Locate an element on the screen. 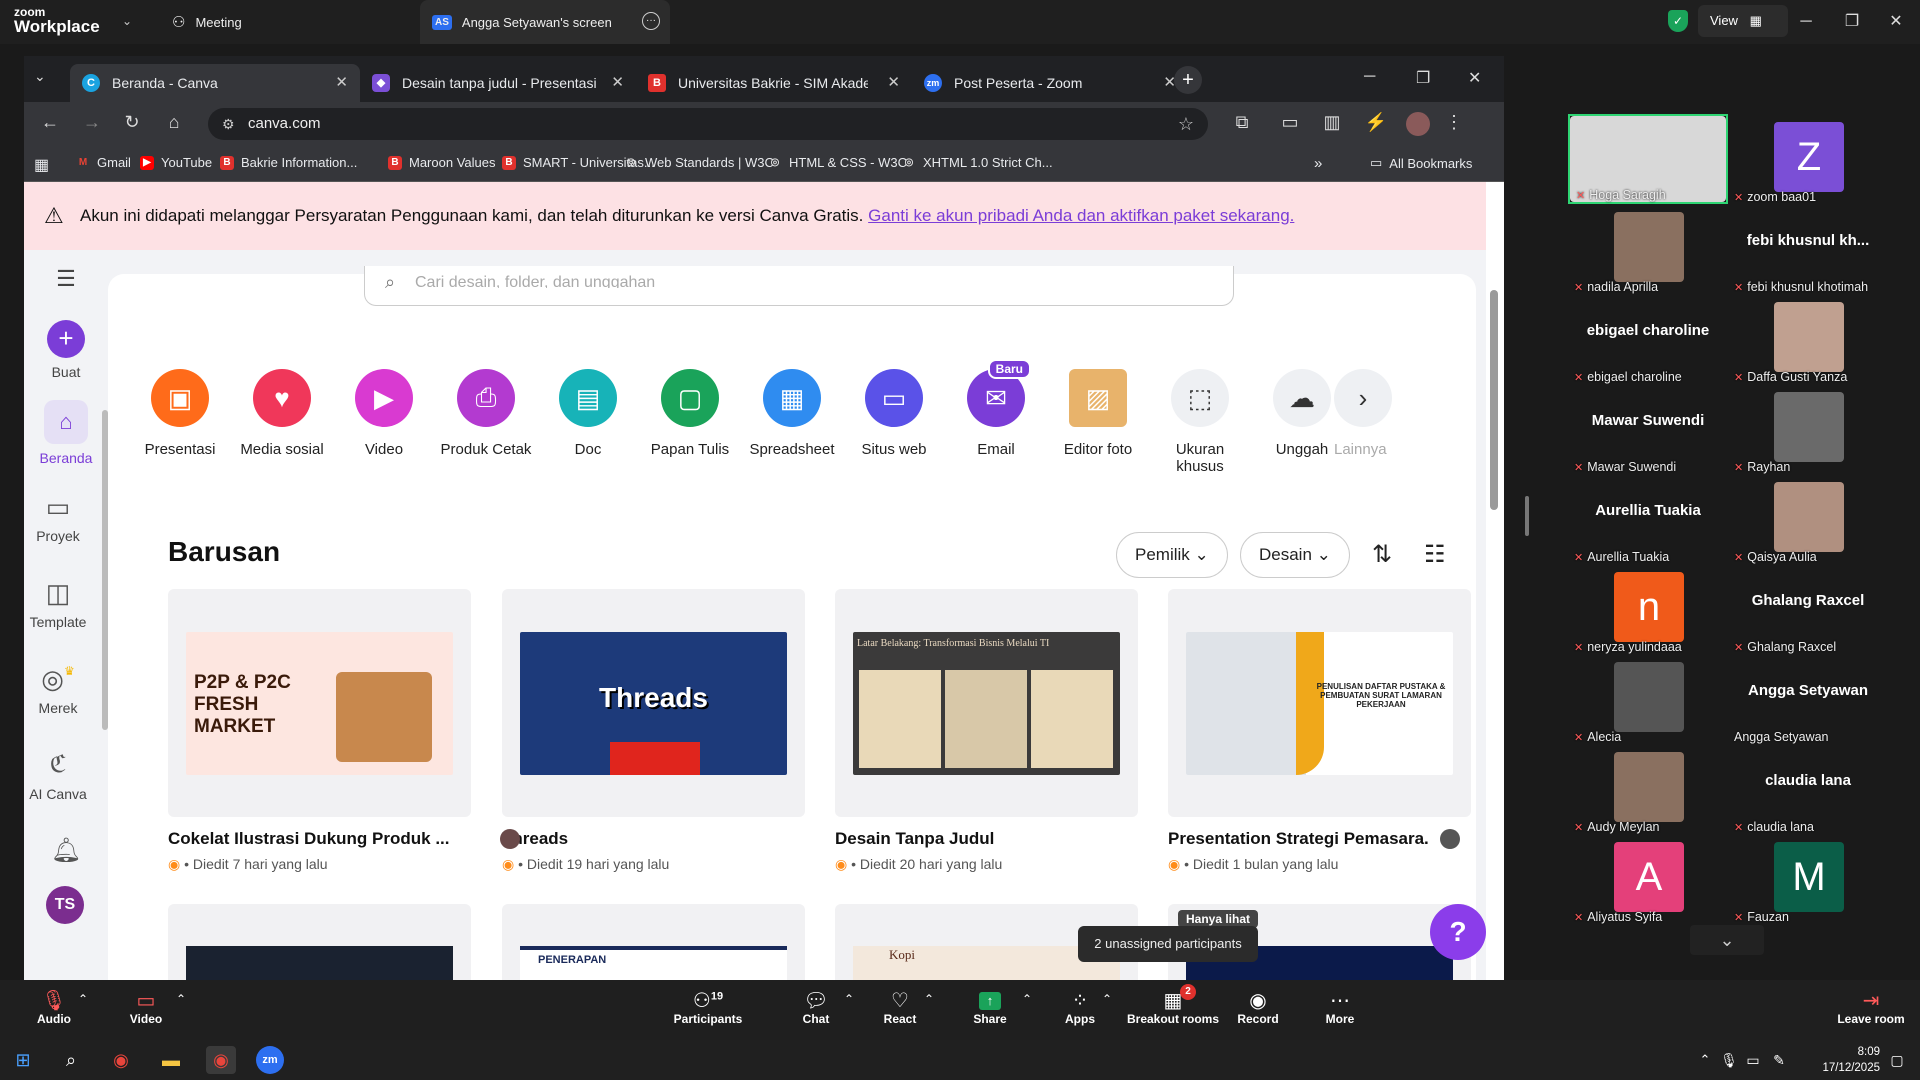  design-card-title: Desain Tanpa Judul is located at coordinates (986, 839).